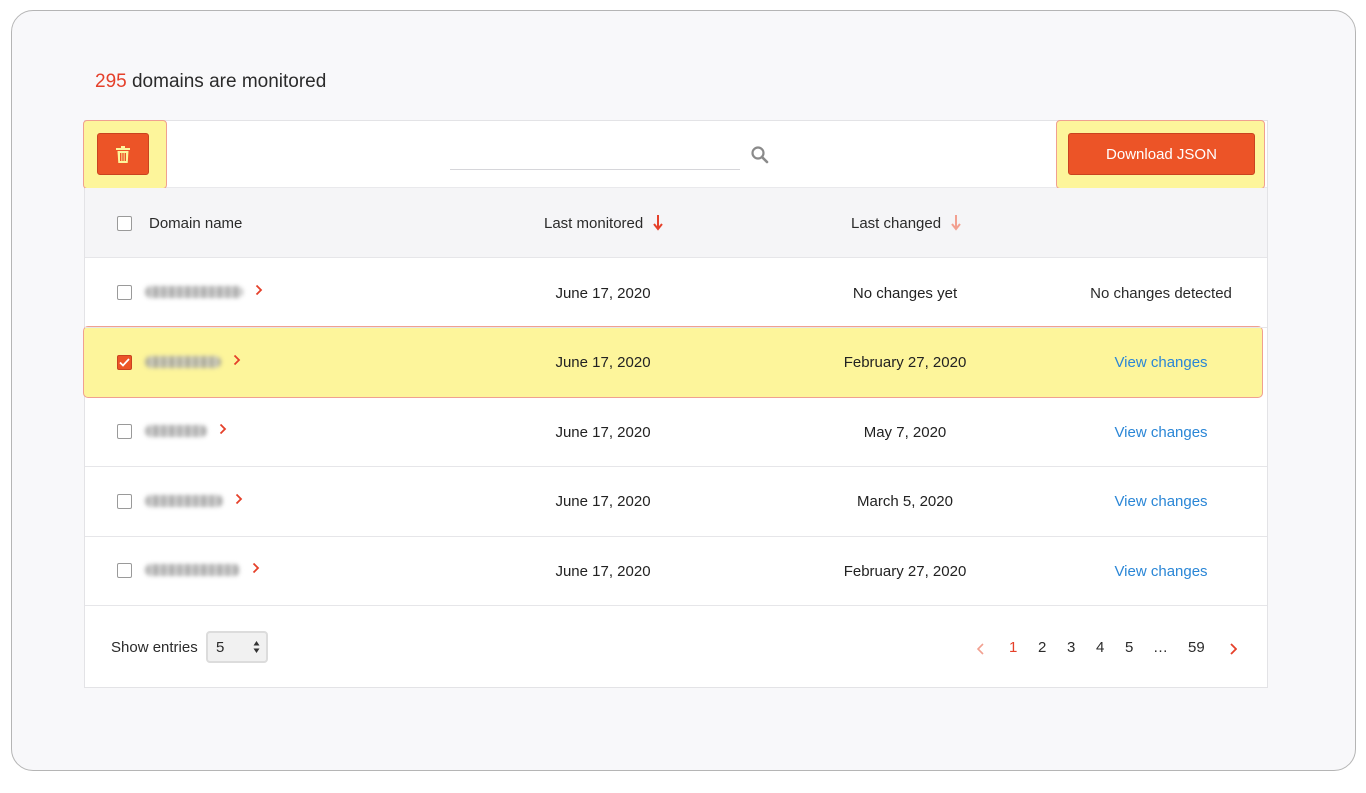 This screenshot has height=793, width=1366. I want to click on chevron-left-icon, so click(980, 649).